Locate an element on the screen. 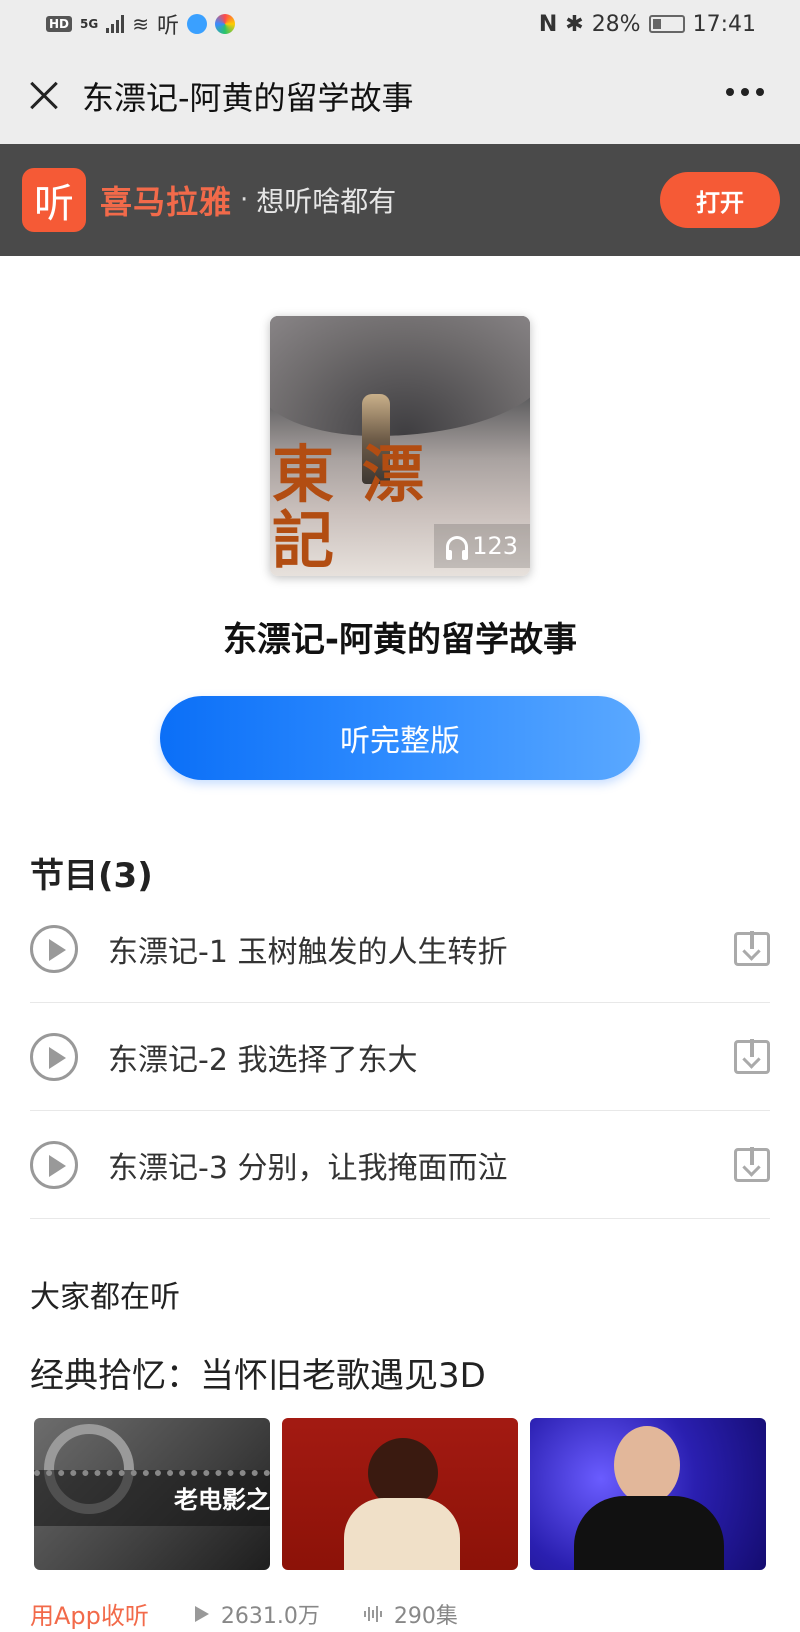  play-count-icon is located at coordinates (201, 1613).